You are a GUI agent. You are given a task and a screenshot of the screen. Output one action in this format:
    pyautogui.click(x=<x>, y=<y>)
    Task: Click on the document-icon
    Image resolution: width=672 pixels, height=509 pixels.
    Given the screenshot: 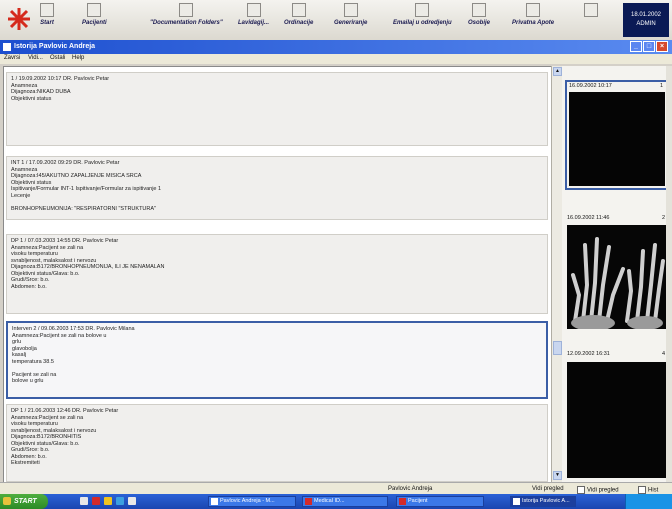 What is the action you would take?
    pyautogui.click(x=253, y=10)
    